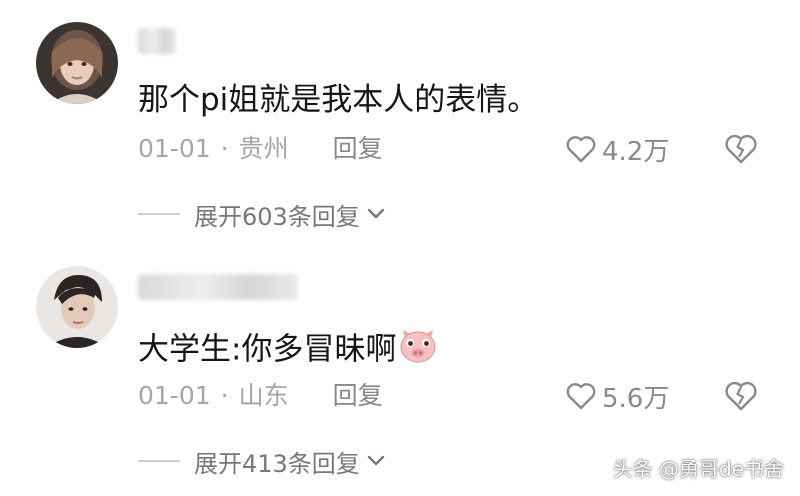  What do you see at coordinates (277, 216) in the screenshot?
I see `expand-replies-label: 展开603条回复` at bounding box center [277, 216].